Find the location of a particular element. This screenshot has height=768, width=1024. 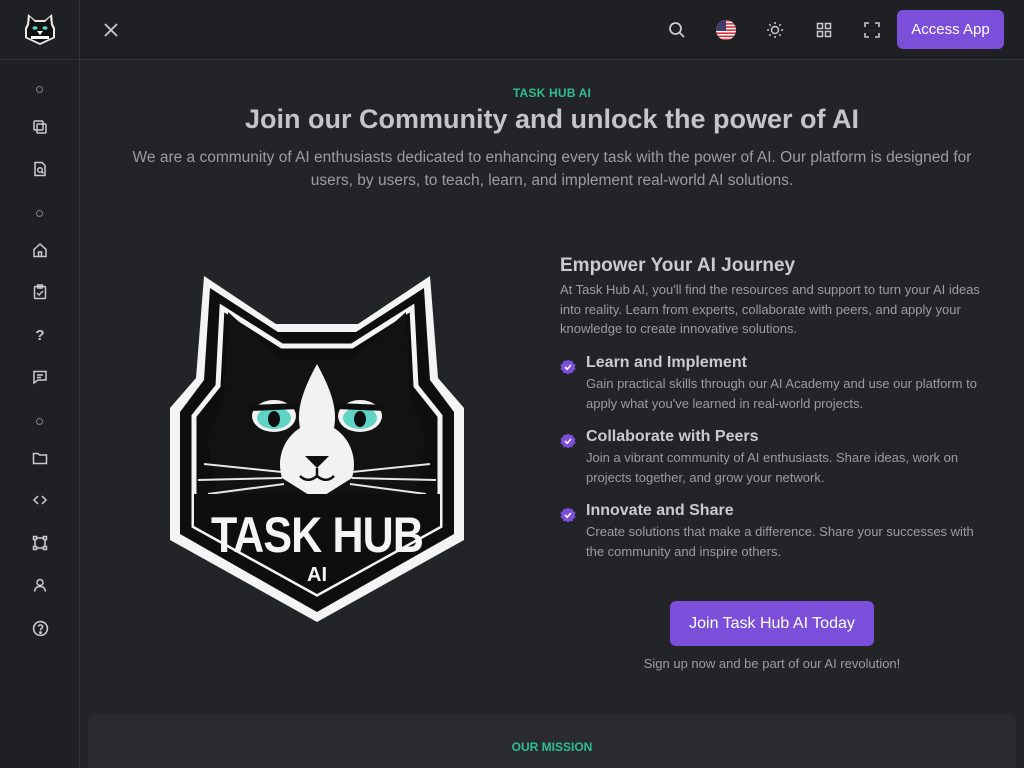

folder-icon is located at coordinates (40, 458).